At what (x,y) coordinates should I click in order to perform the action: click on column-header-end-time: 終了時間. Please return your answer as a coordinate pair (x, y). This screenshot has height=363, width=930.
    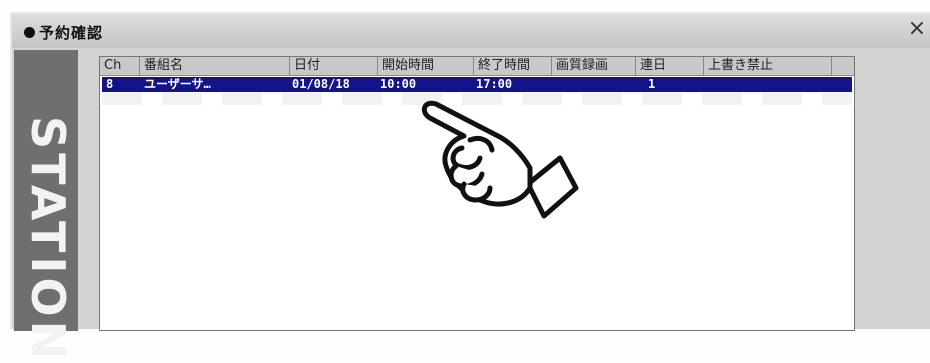
    Looking at the image, I should click on (513, 66).